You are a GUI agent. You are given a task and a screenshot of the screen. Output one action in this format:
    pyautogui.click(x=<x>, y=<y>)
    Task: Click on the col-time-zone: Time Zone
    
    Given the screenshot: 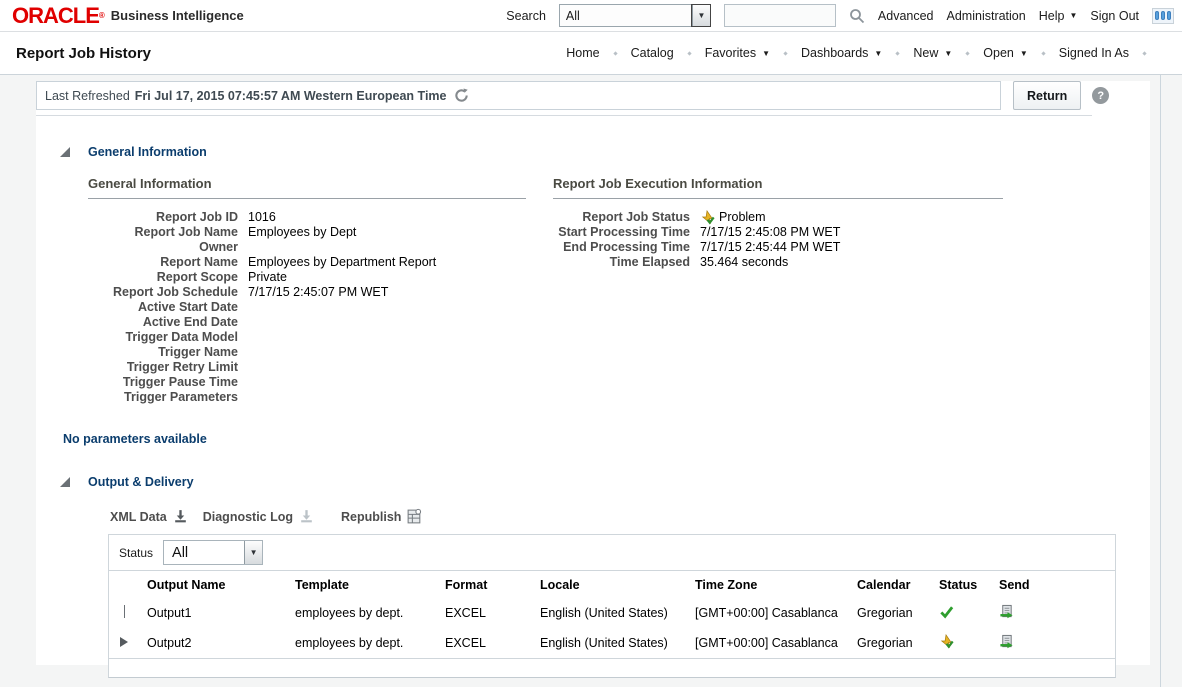 What is the action you would take?
    pyautogui.click(x=726, y=585)
    